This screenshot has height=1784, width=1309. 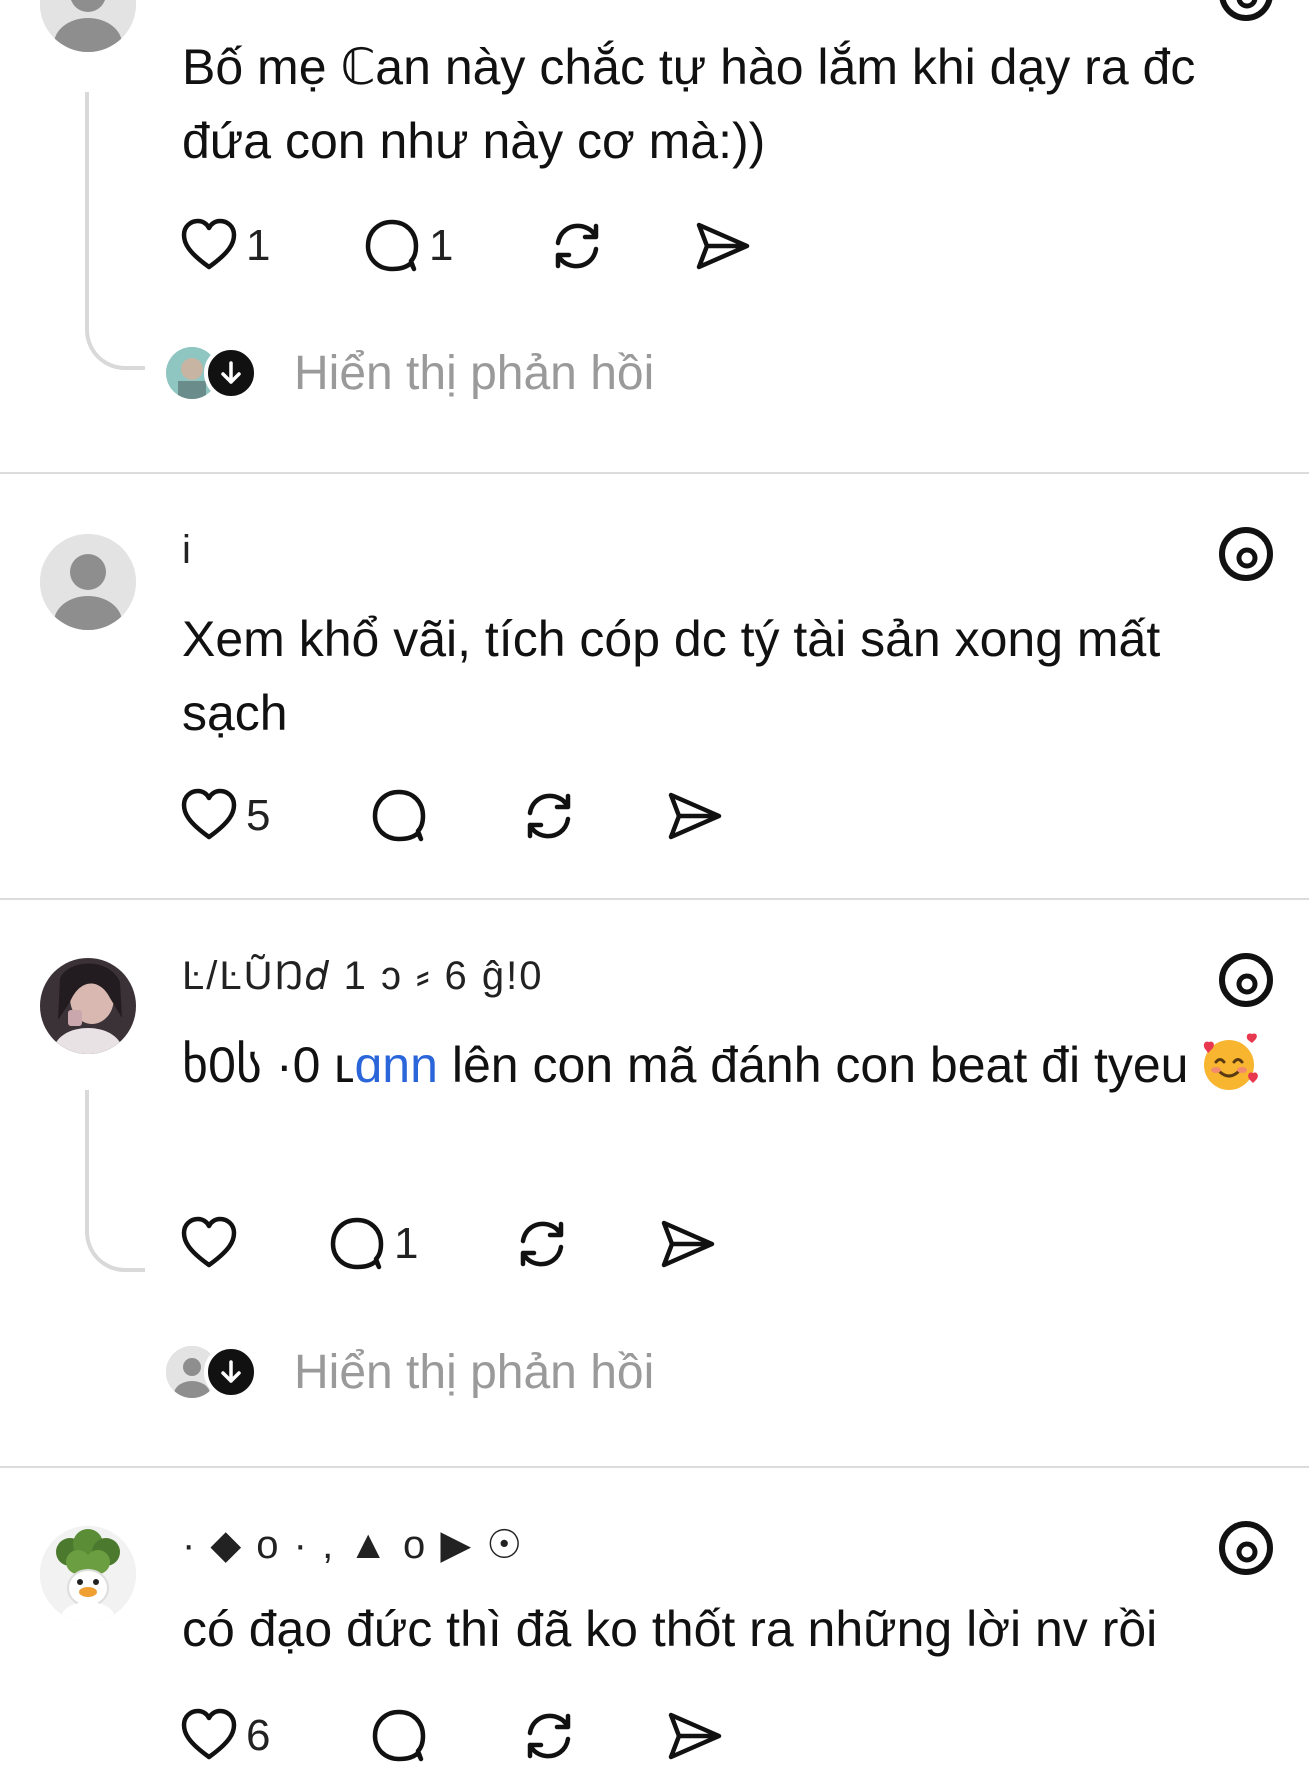 What do you see at coordinates (268, 1065) in the screenshot?
I see `mention-prefix: ხ0ს ·0 ʟ` at bounding box center [268, 1065].